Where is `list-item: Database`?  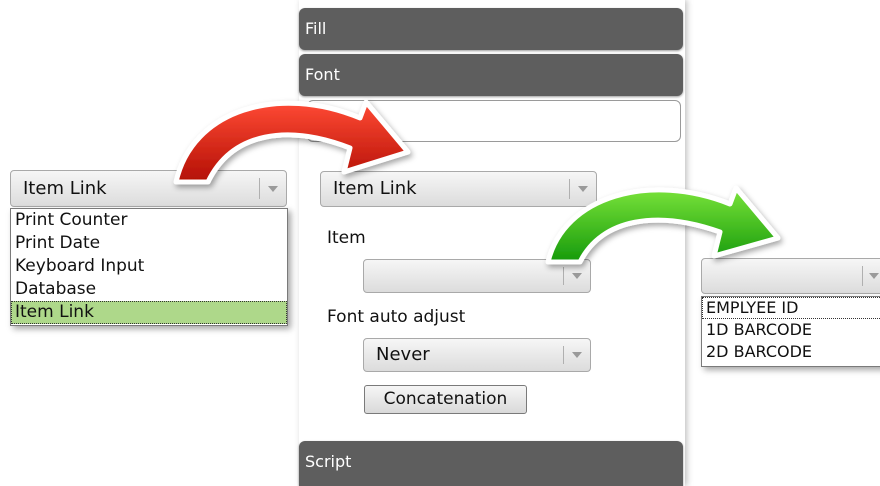 list-item: Database is located at coordinates (149, 289).